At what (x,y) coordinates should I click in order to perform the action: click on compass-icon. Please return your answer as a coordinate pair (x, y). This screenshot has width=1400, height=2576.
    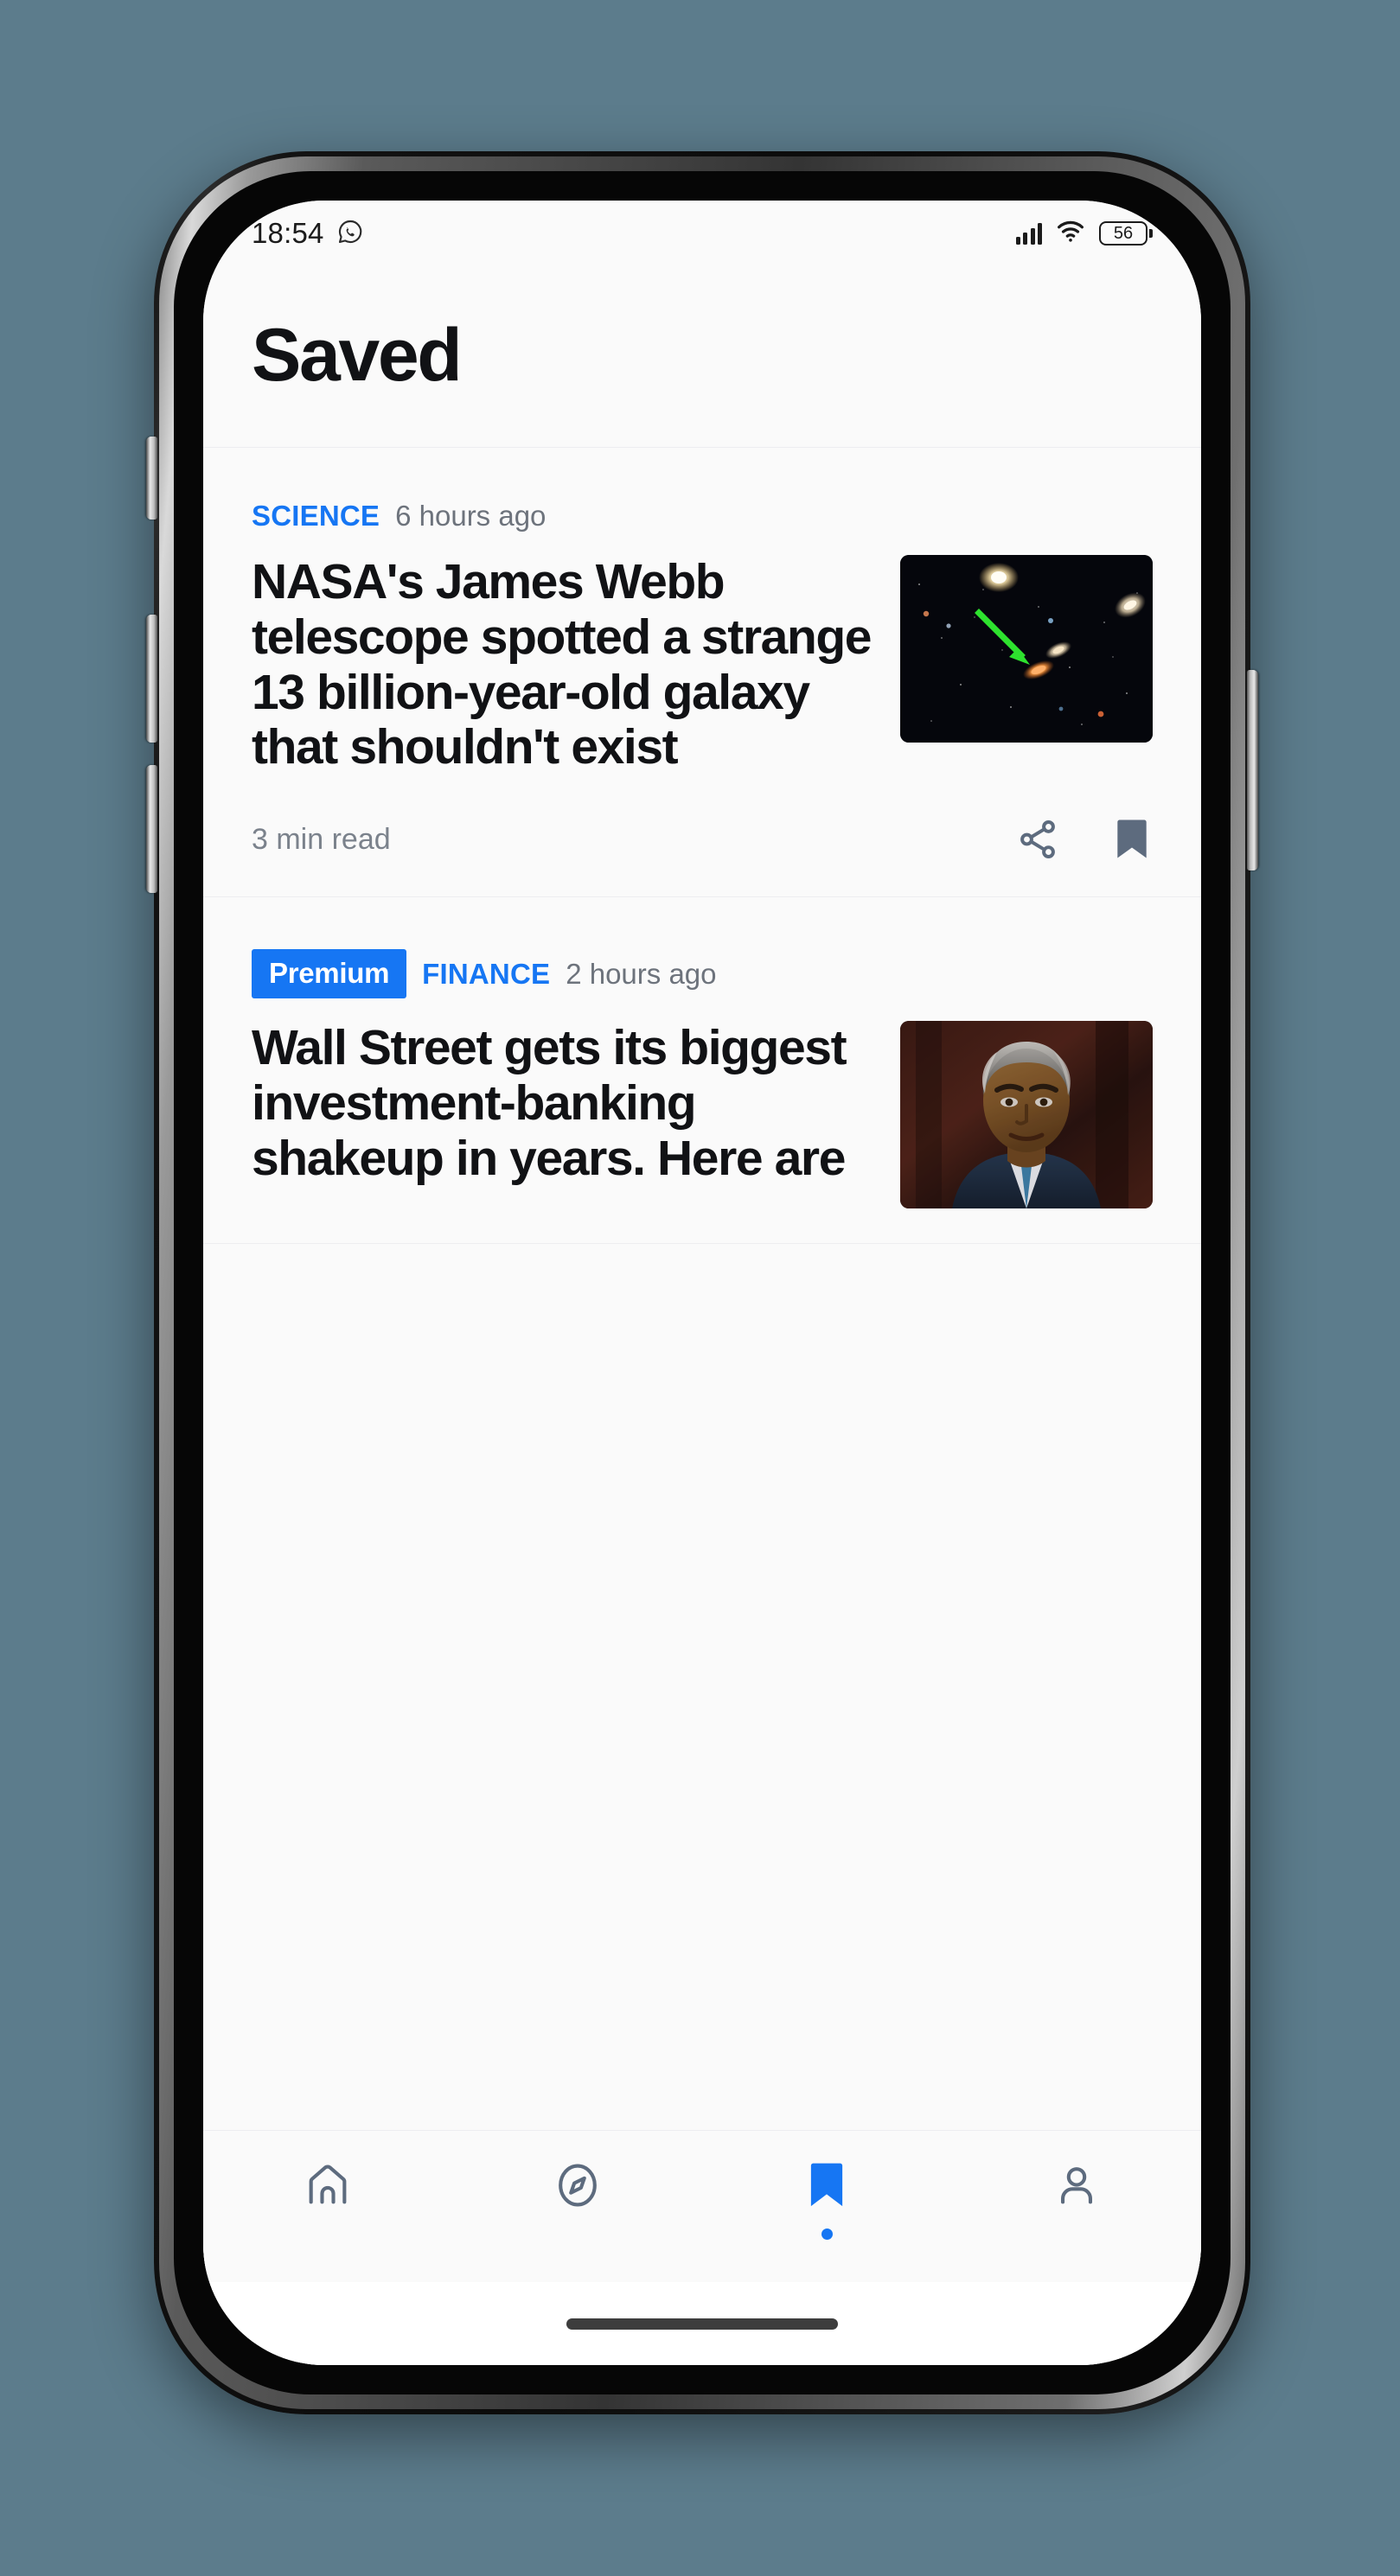
    Looking at the image, I should click on (578, 2187).